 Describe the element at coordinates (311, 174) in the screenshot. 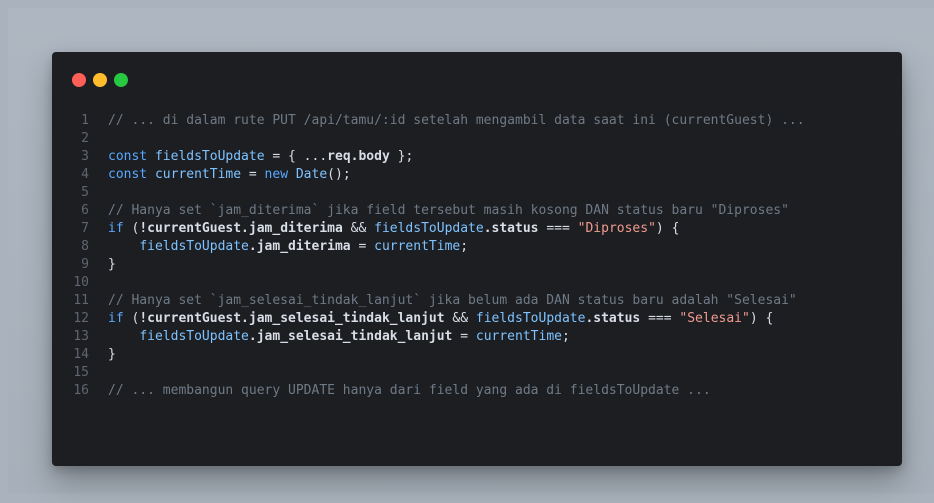

I see `code-token: Date` at that location.